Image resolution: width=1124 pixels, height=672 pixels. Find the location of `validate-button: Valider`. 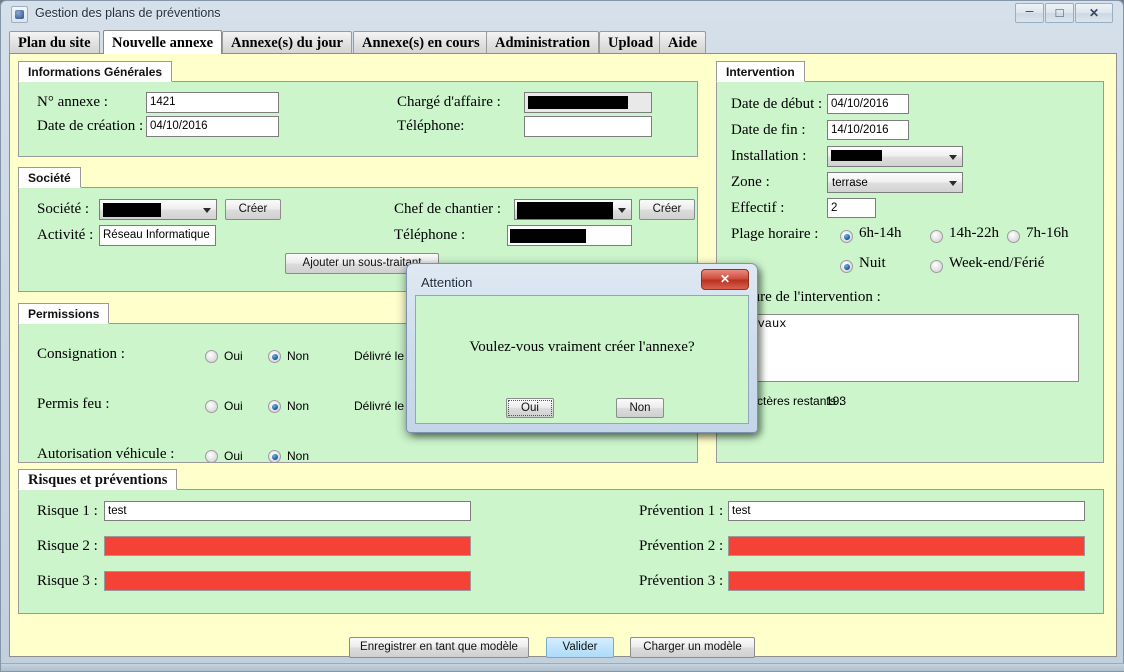

validate-button: Valider is located at coordinates (580, 647).